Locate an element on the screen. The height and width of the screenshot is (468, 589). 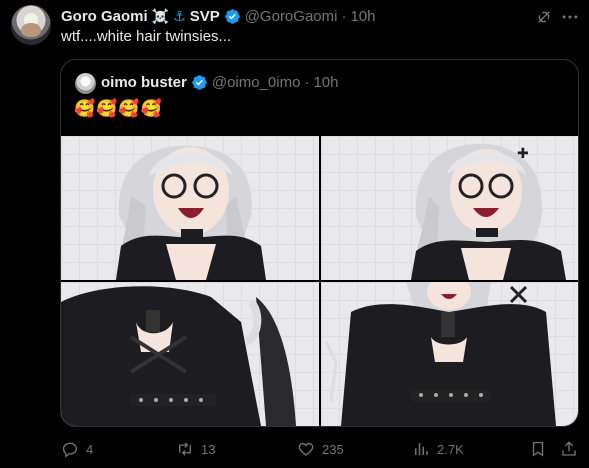
like-button: 235 is located at coordinates (320, 449).